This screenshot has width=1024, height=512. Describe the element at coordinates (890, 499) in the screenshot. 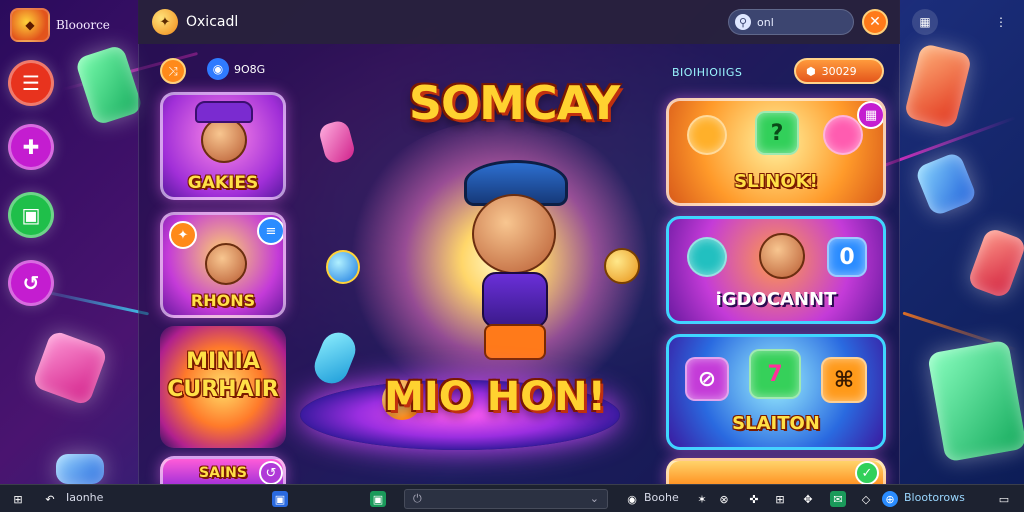

I see `tray-icon-8: ⊕` at that location.